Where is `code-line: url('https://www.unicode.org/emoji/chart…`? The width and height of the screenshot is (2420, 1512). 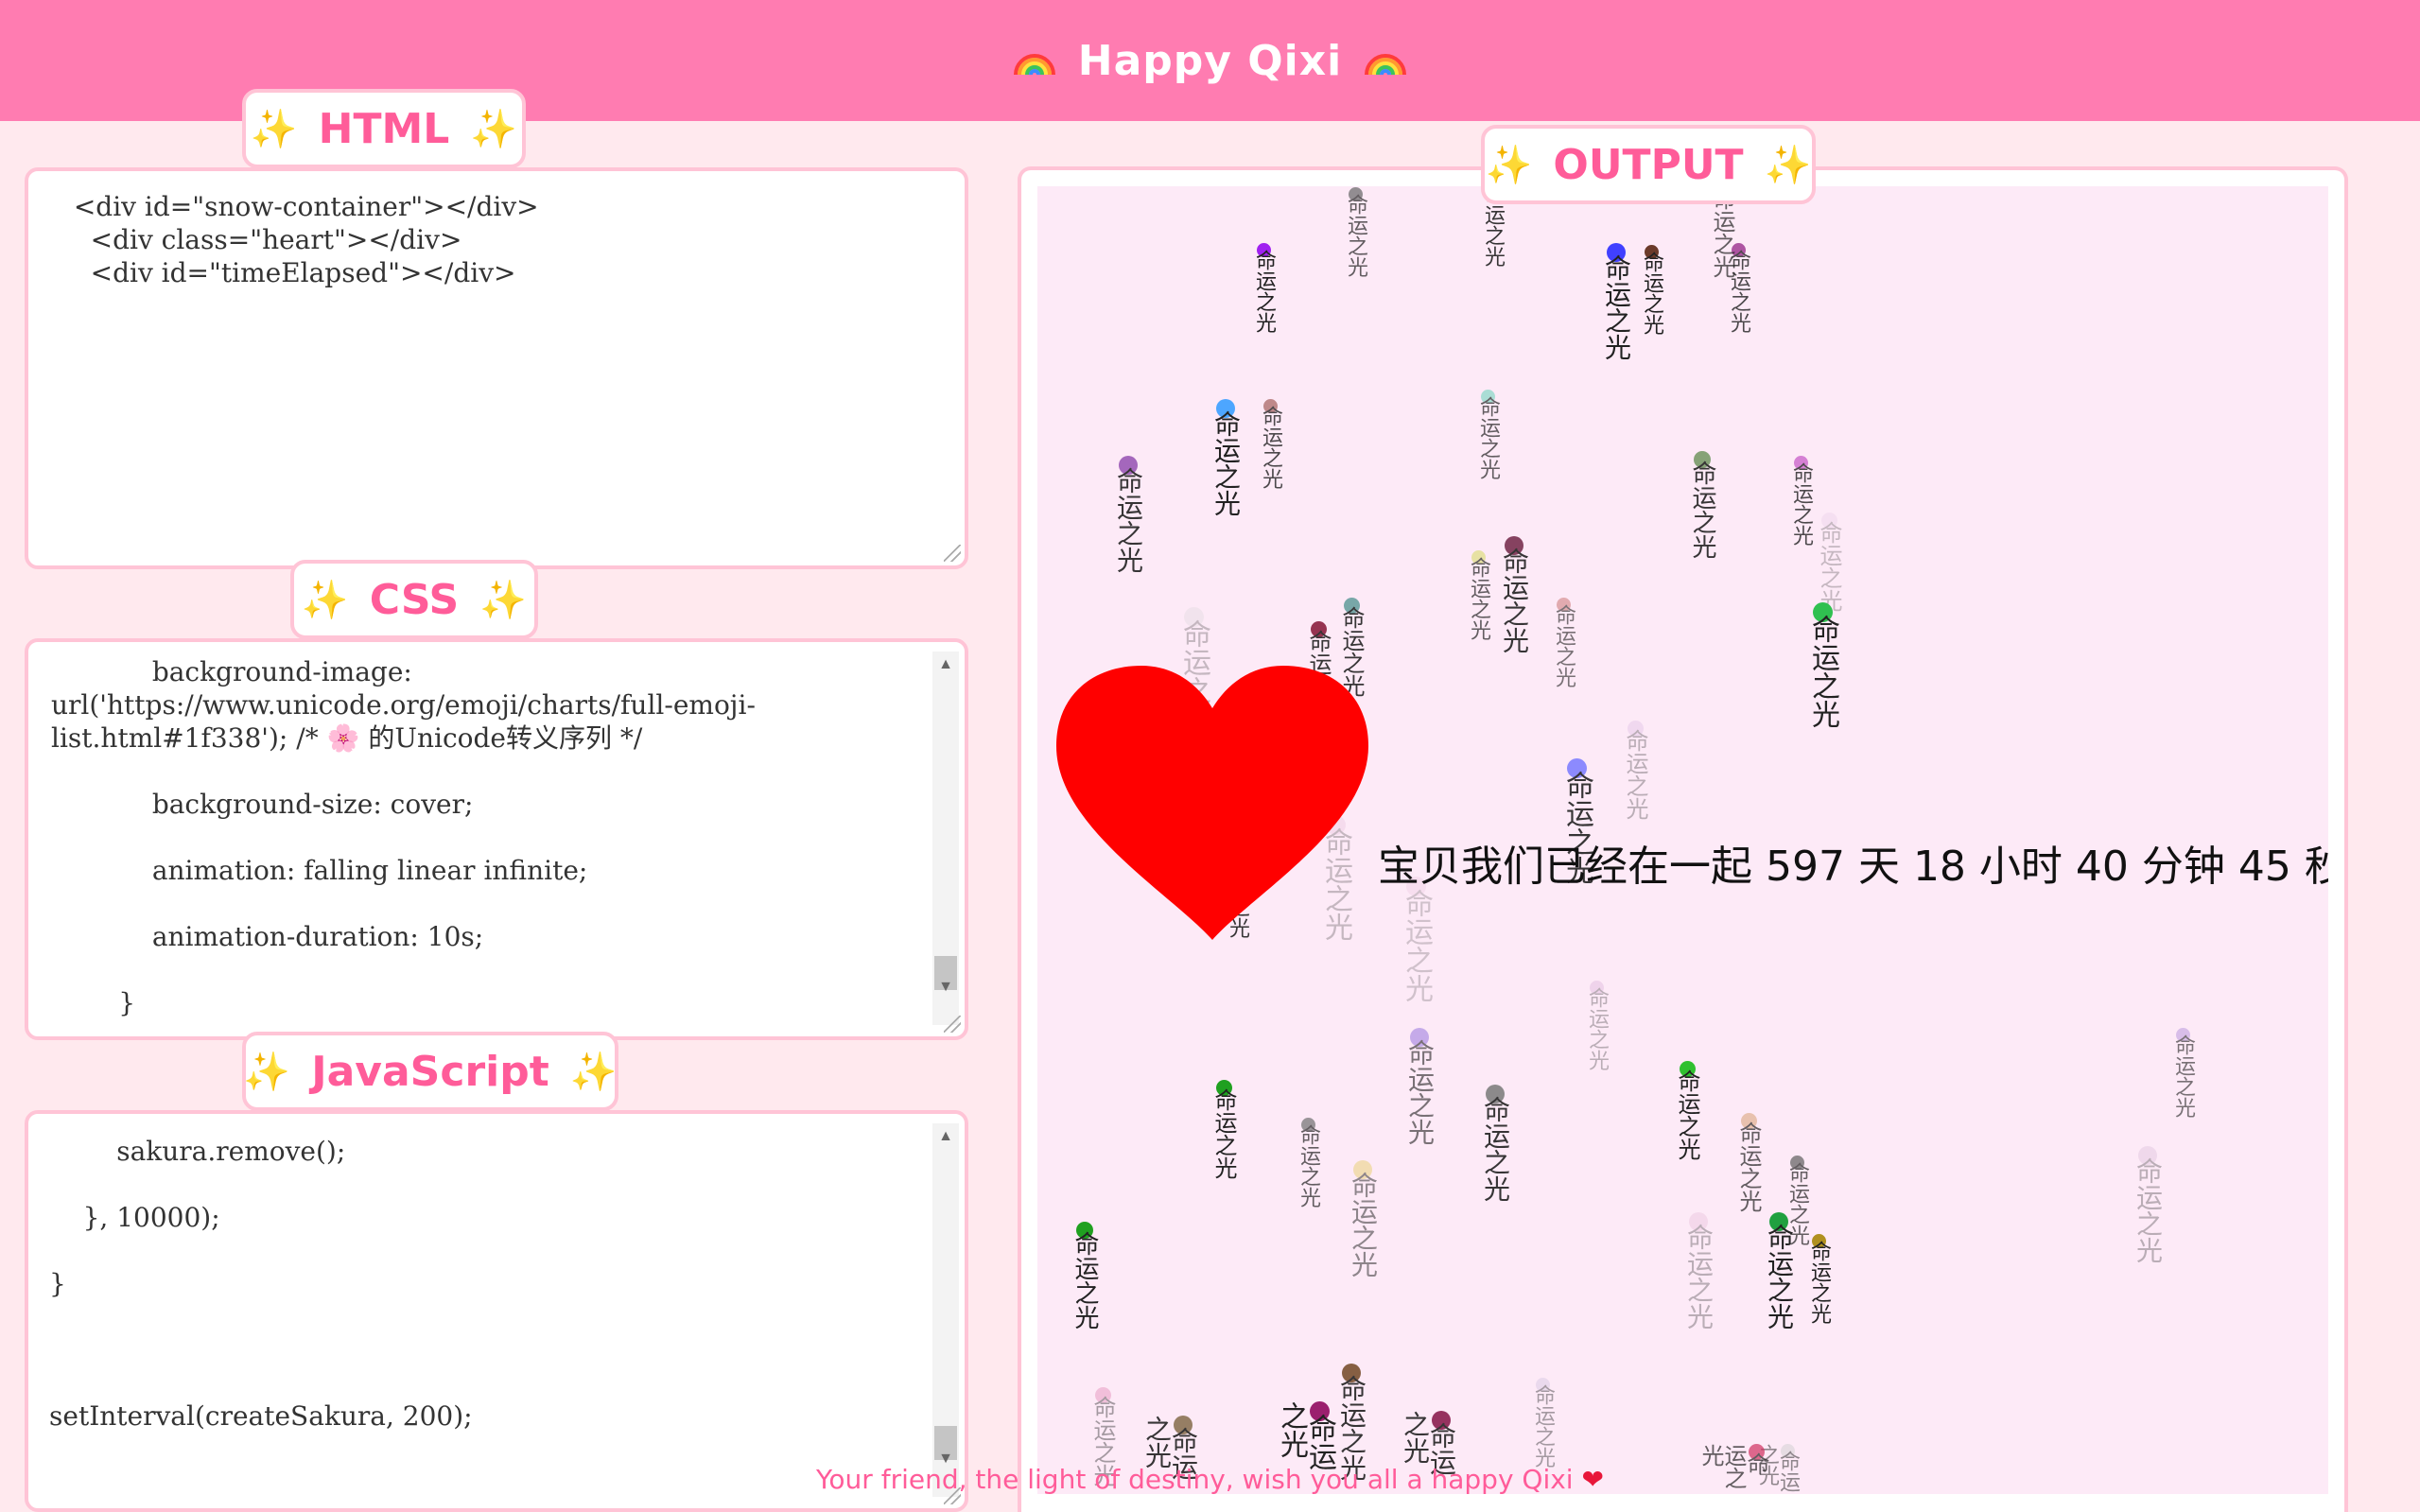 code-line: url('https://www.unicode.org/emoji/chart… is located at coordinates (403, 705).